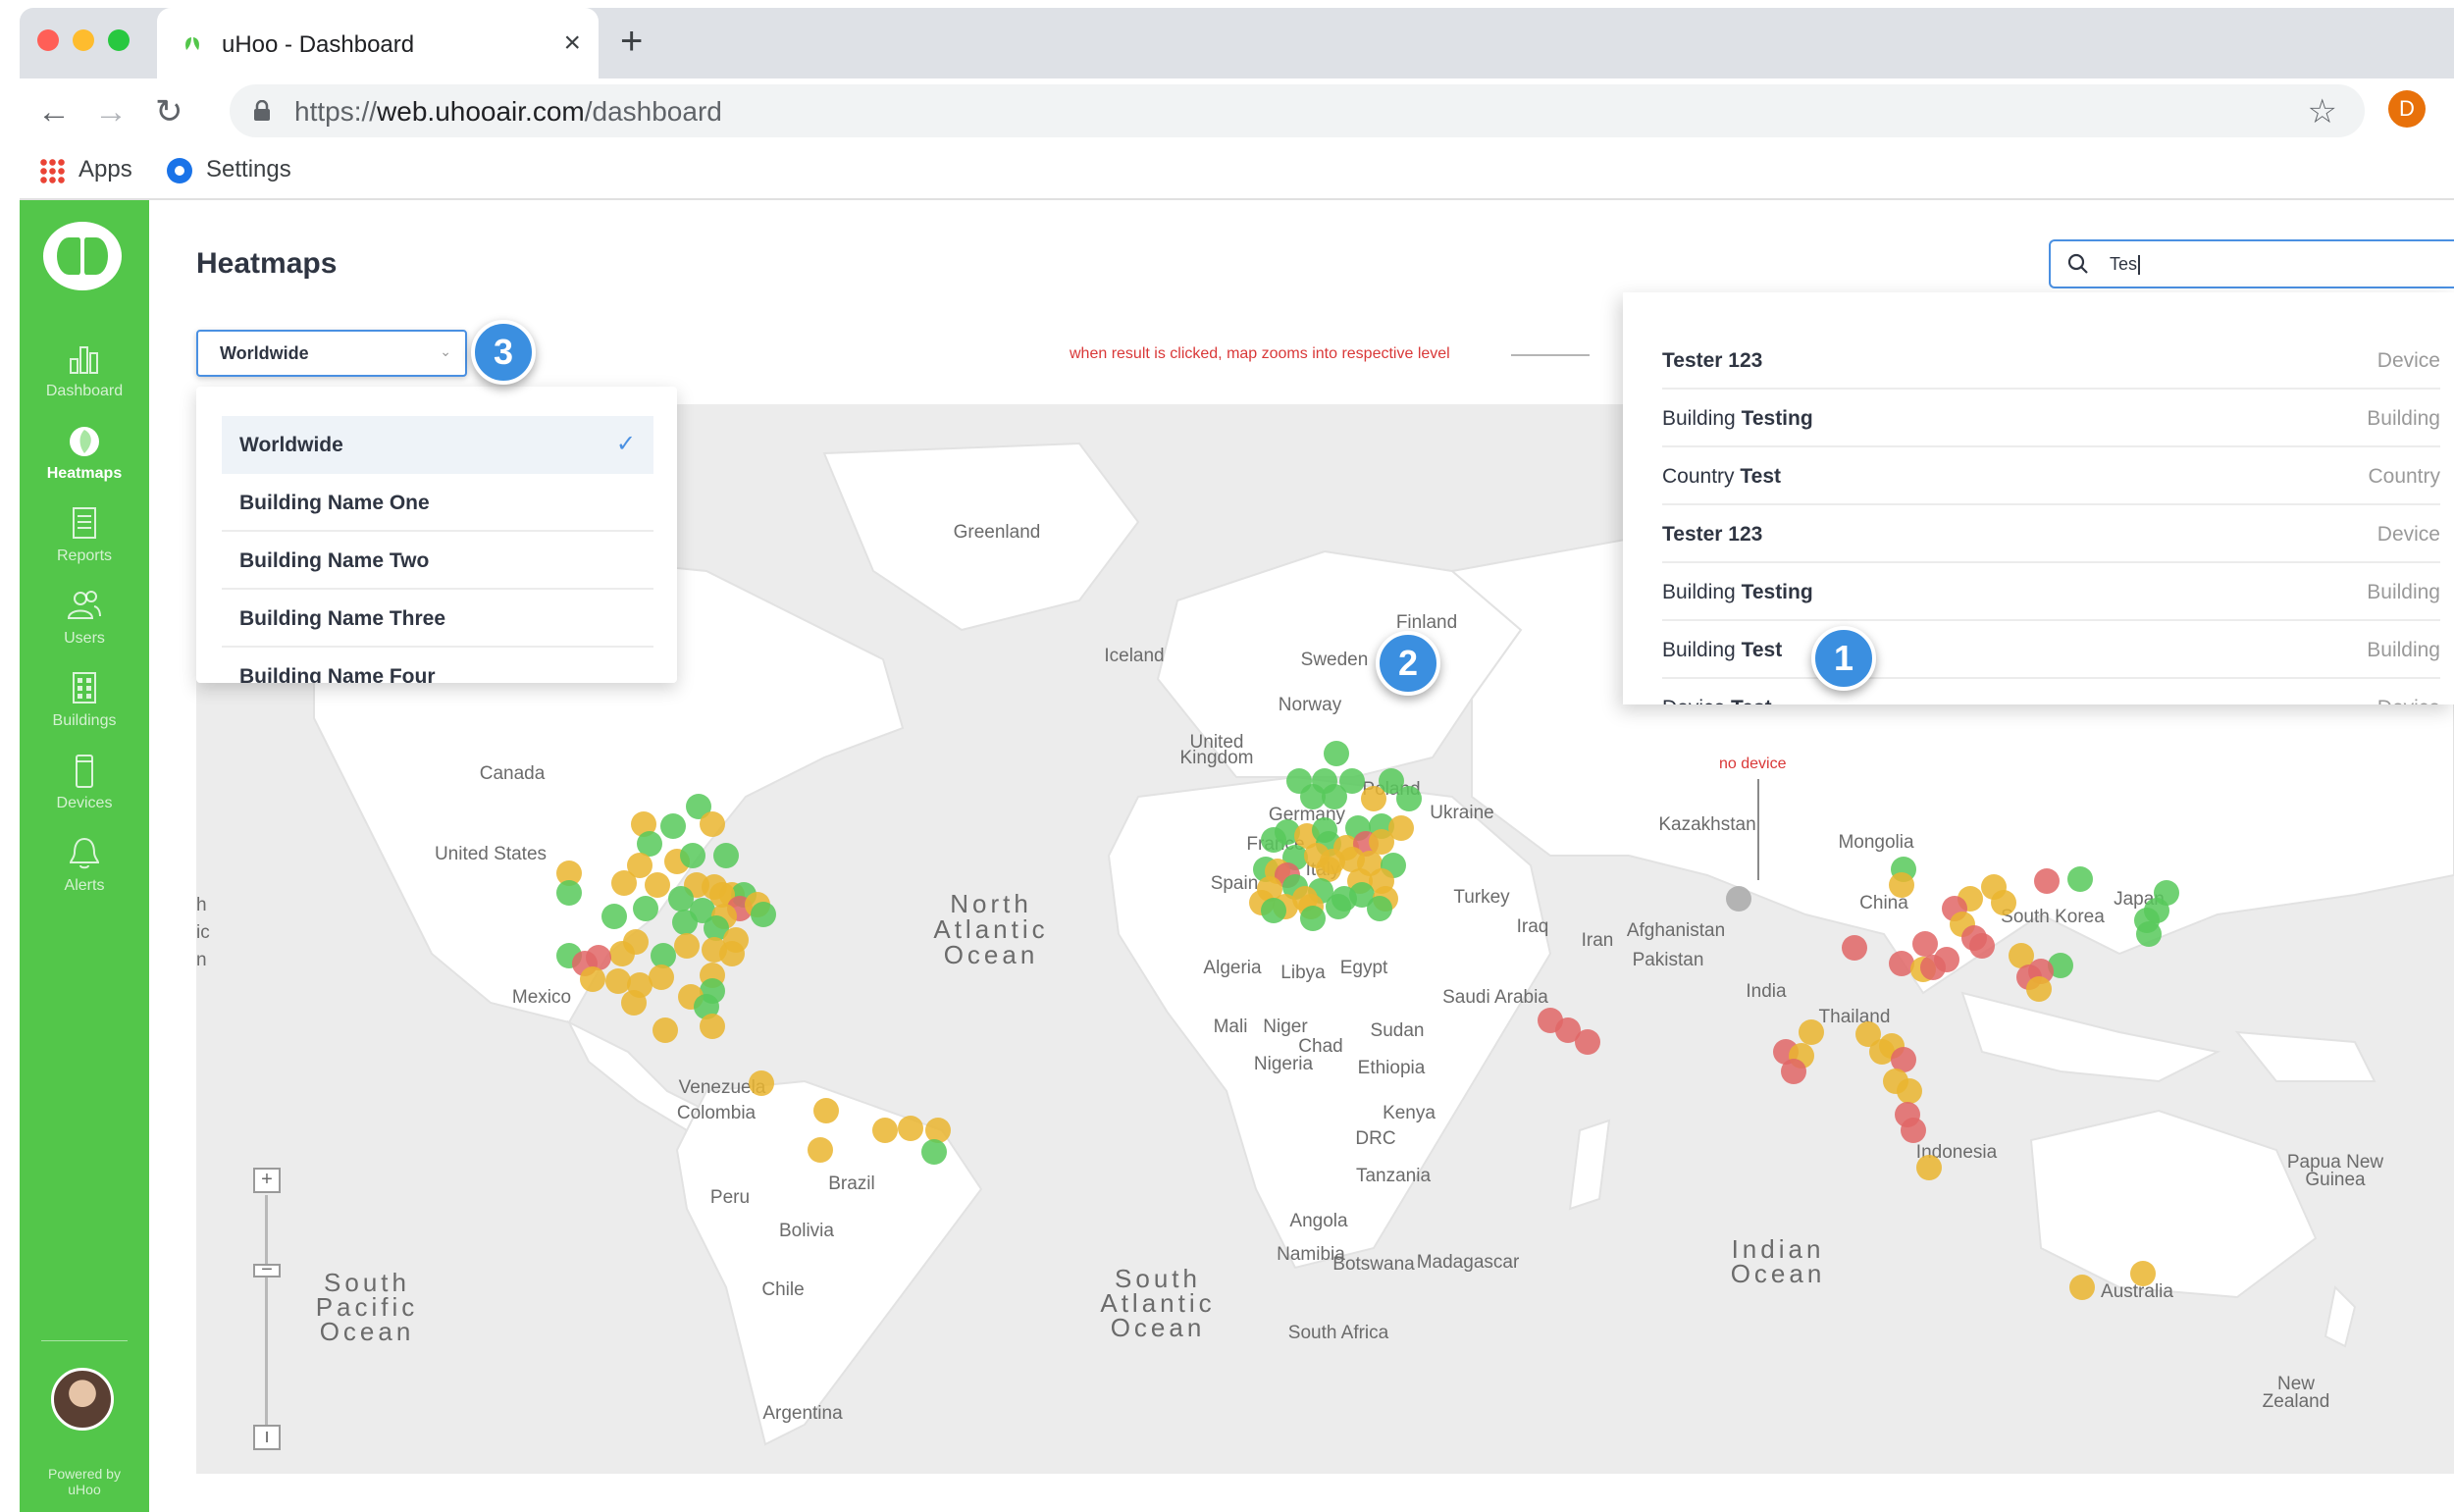  I want to click on search-result-item: Country Test Country, so click(2051, 476).